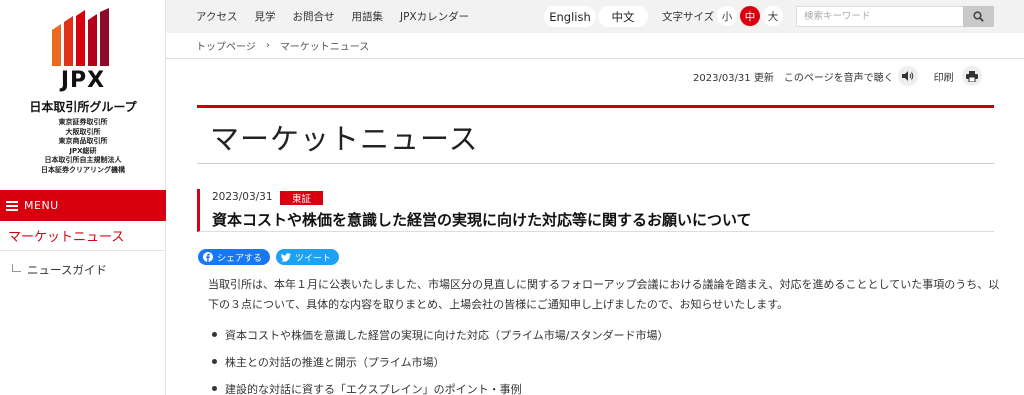  Describe the element at coordinates (302, 198) in the screenshot. I see `category-badge: 東証` at that location.